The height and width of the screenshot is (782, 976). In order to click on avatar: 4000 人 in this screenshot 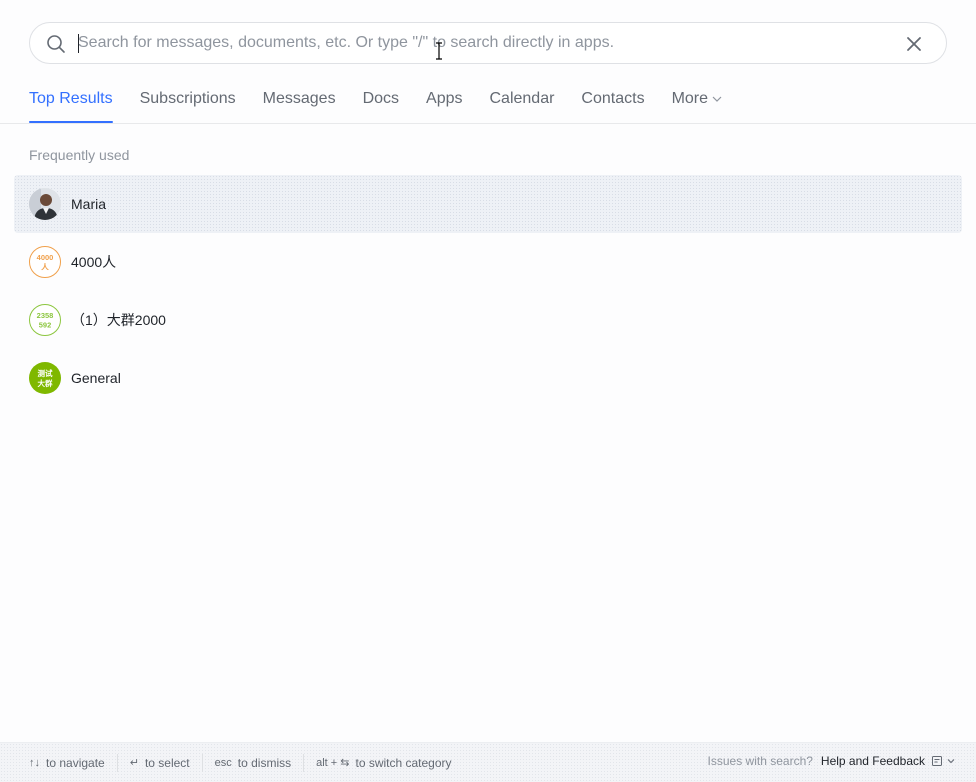, I will do `click(45, 262)`.